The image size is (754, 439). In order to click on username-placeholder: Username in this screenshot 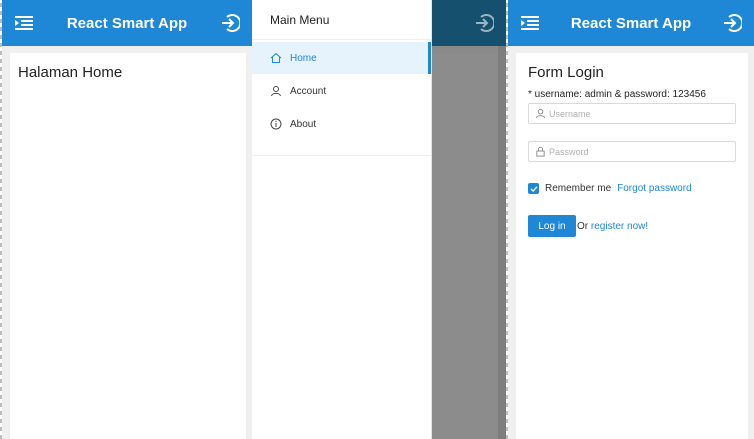, I will do `click(570, 113)`.